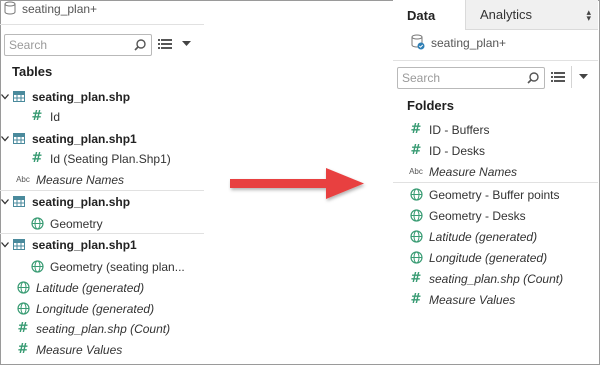 This screenshot has width=600, height=365. What do you see at coordinates (55, 116) in the screenshot?
I see `field-label: Id` at bounding box center [55, 116].